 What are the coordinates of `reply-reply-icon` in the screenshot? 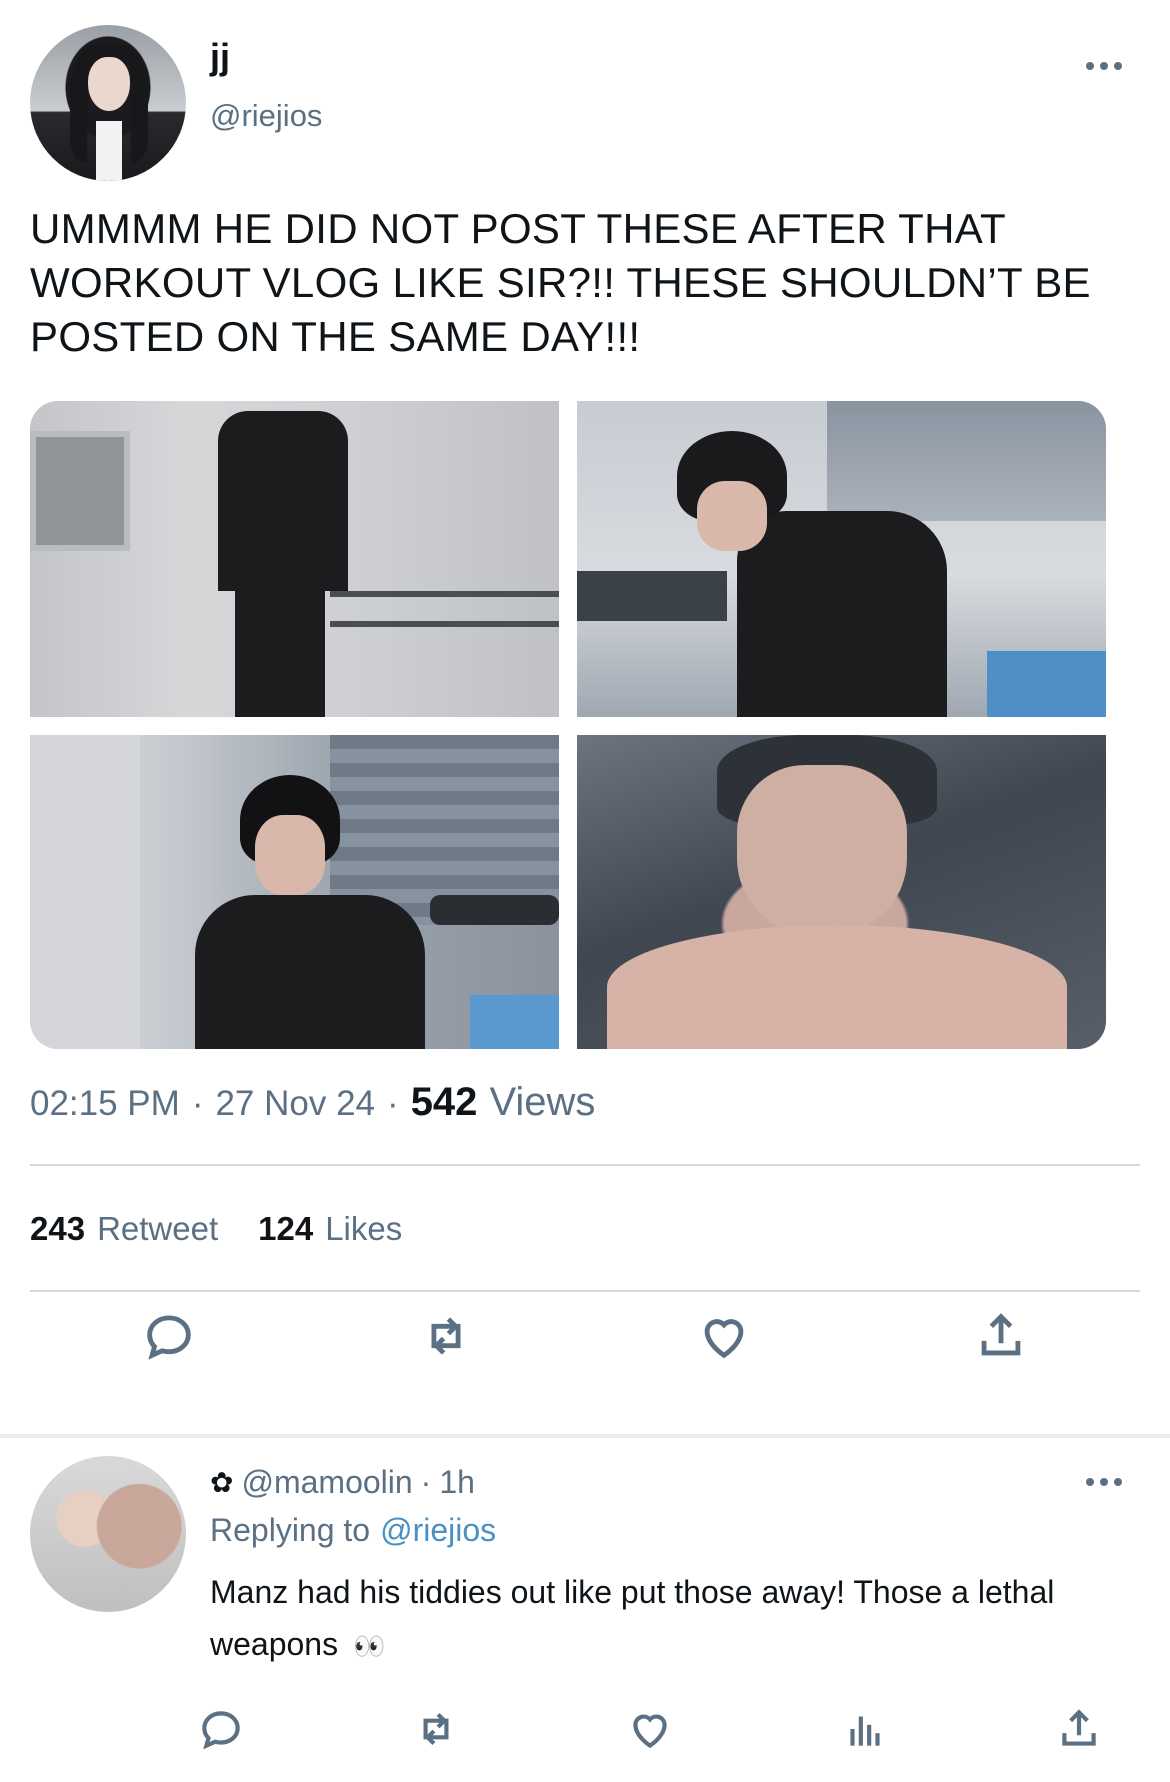 It's located at (221, 1729).